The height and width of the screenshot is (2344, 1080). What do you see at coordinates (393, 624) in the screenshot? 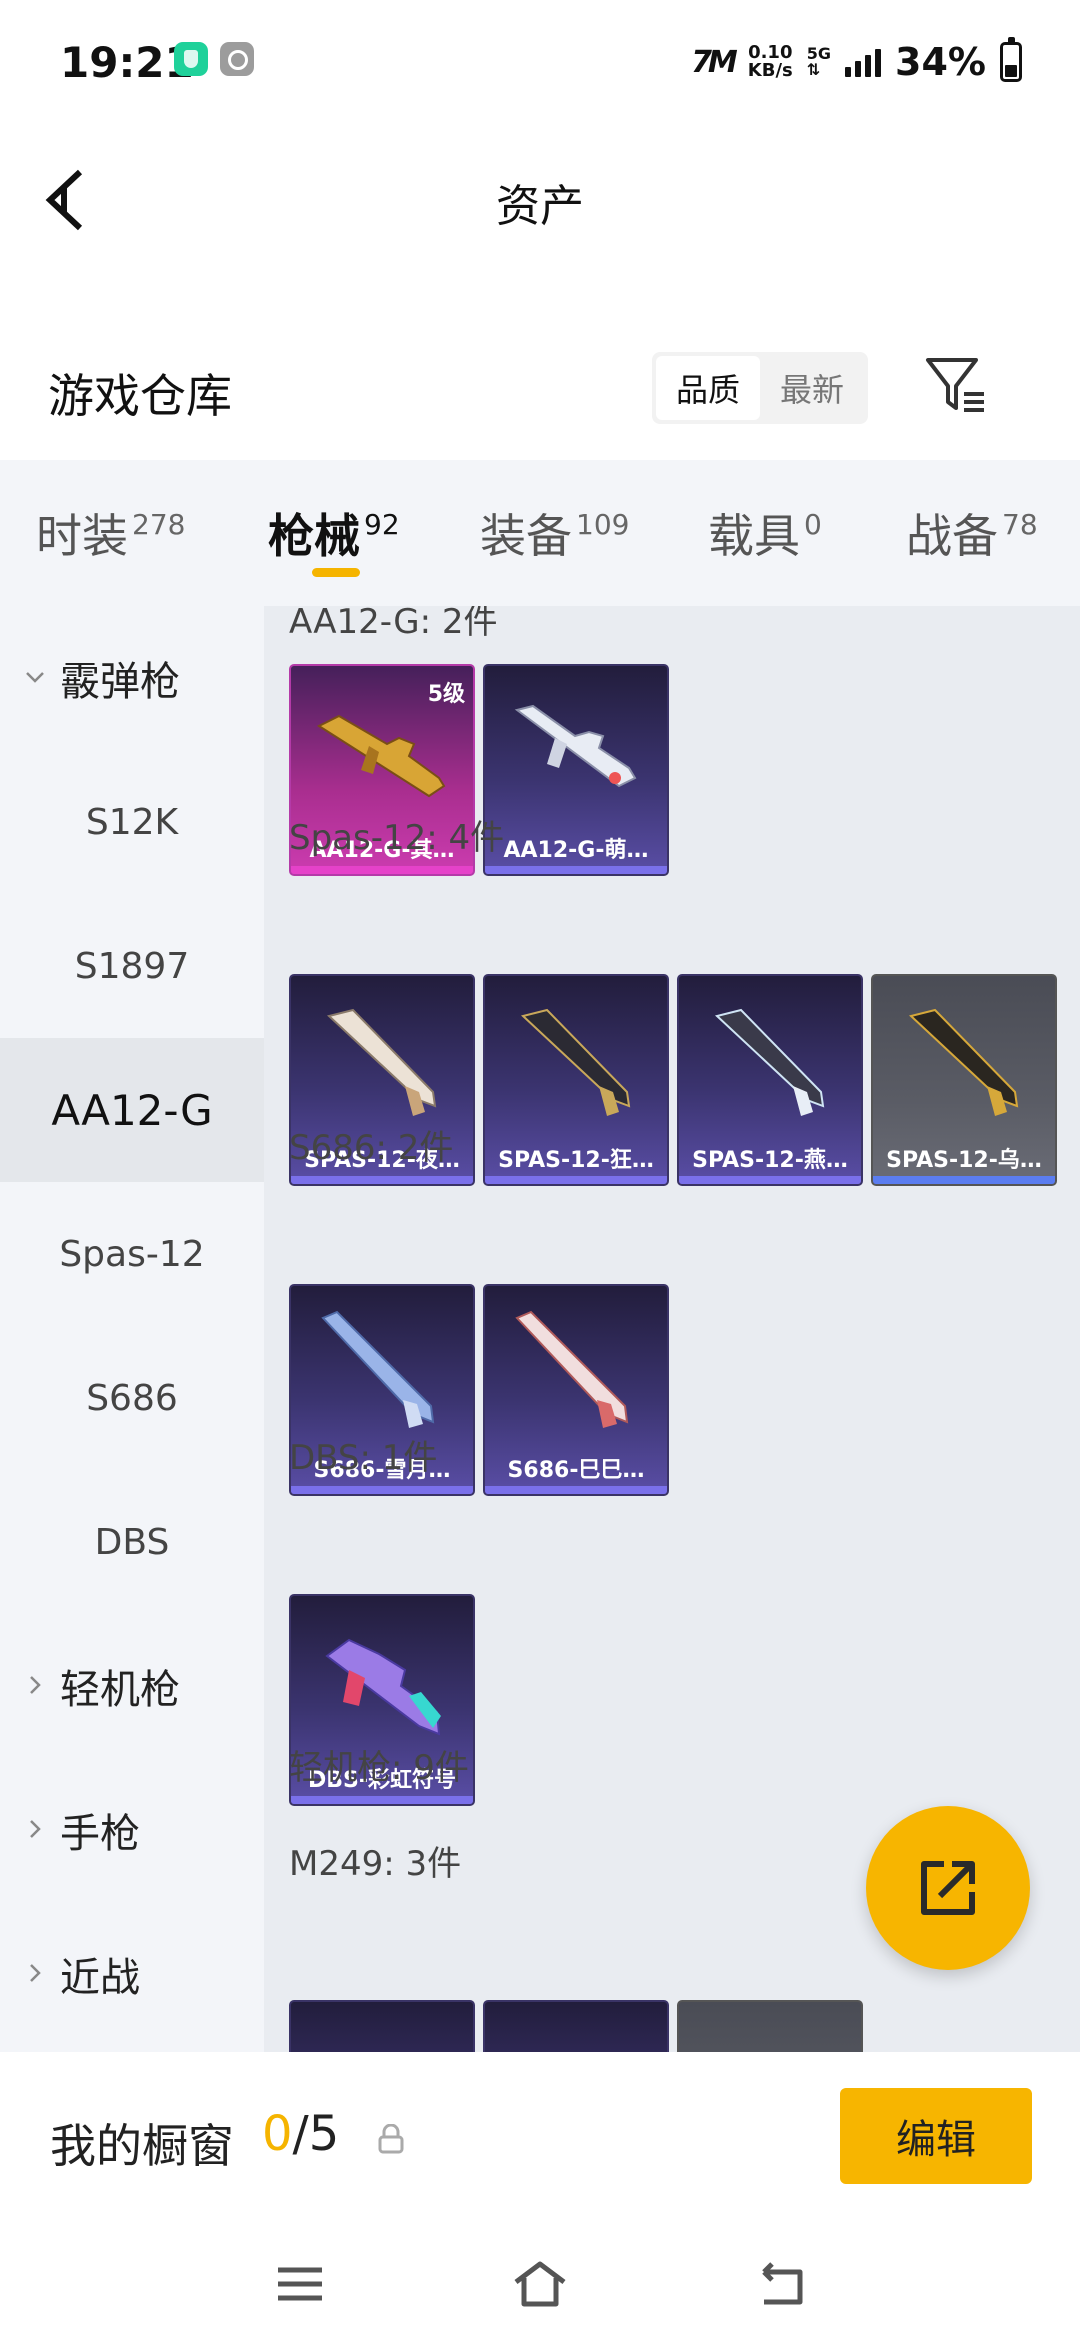
I see `section-heading: AA12-G: 2件` at bounding box center [393, 624].